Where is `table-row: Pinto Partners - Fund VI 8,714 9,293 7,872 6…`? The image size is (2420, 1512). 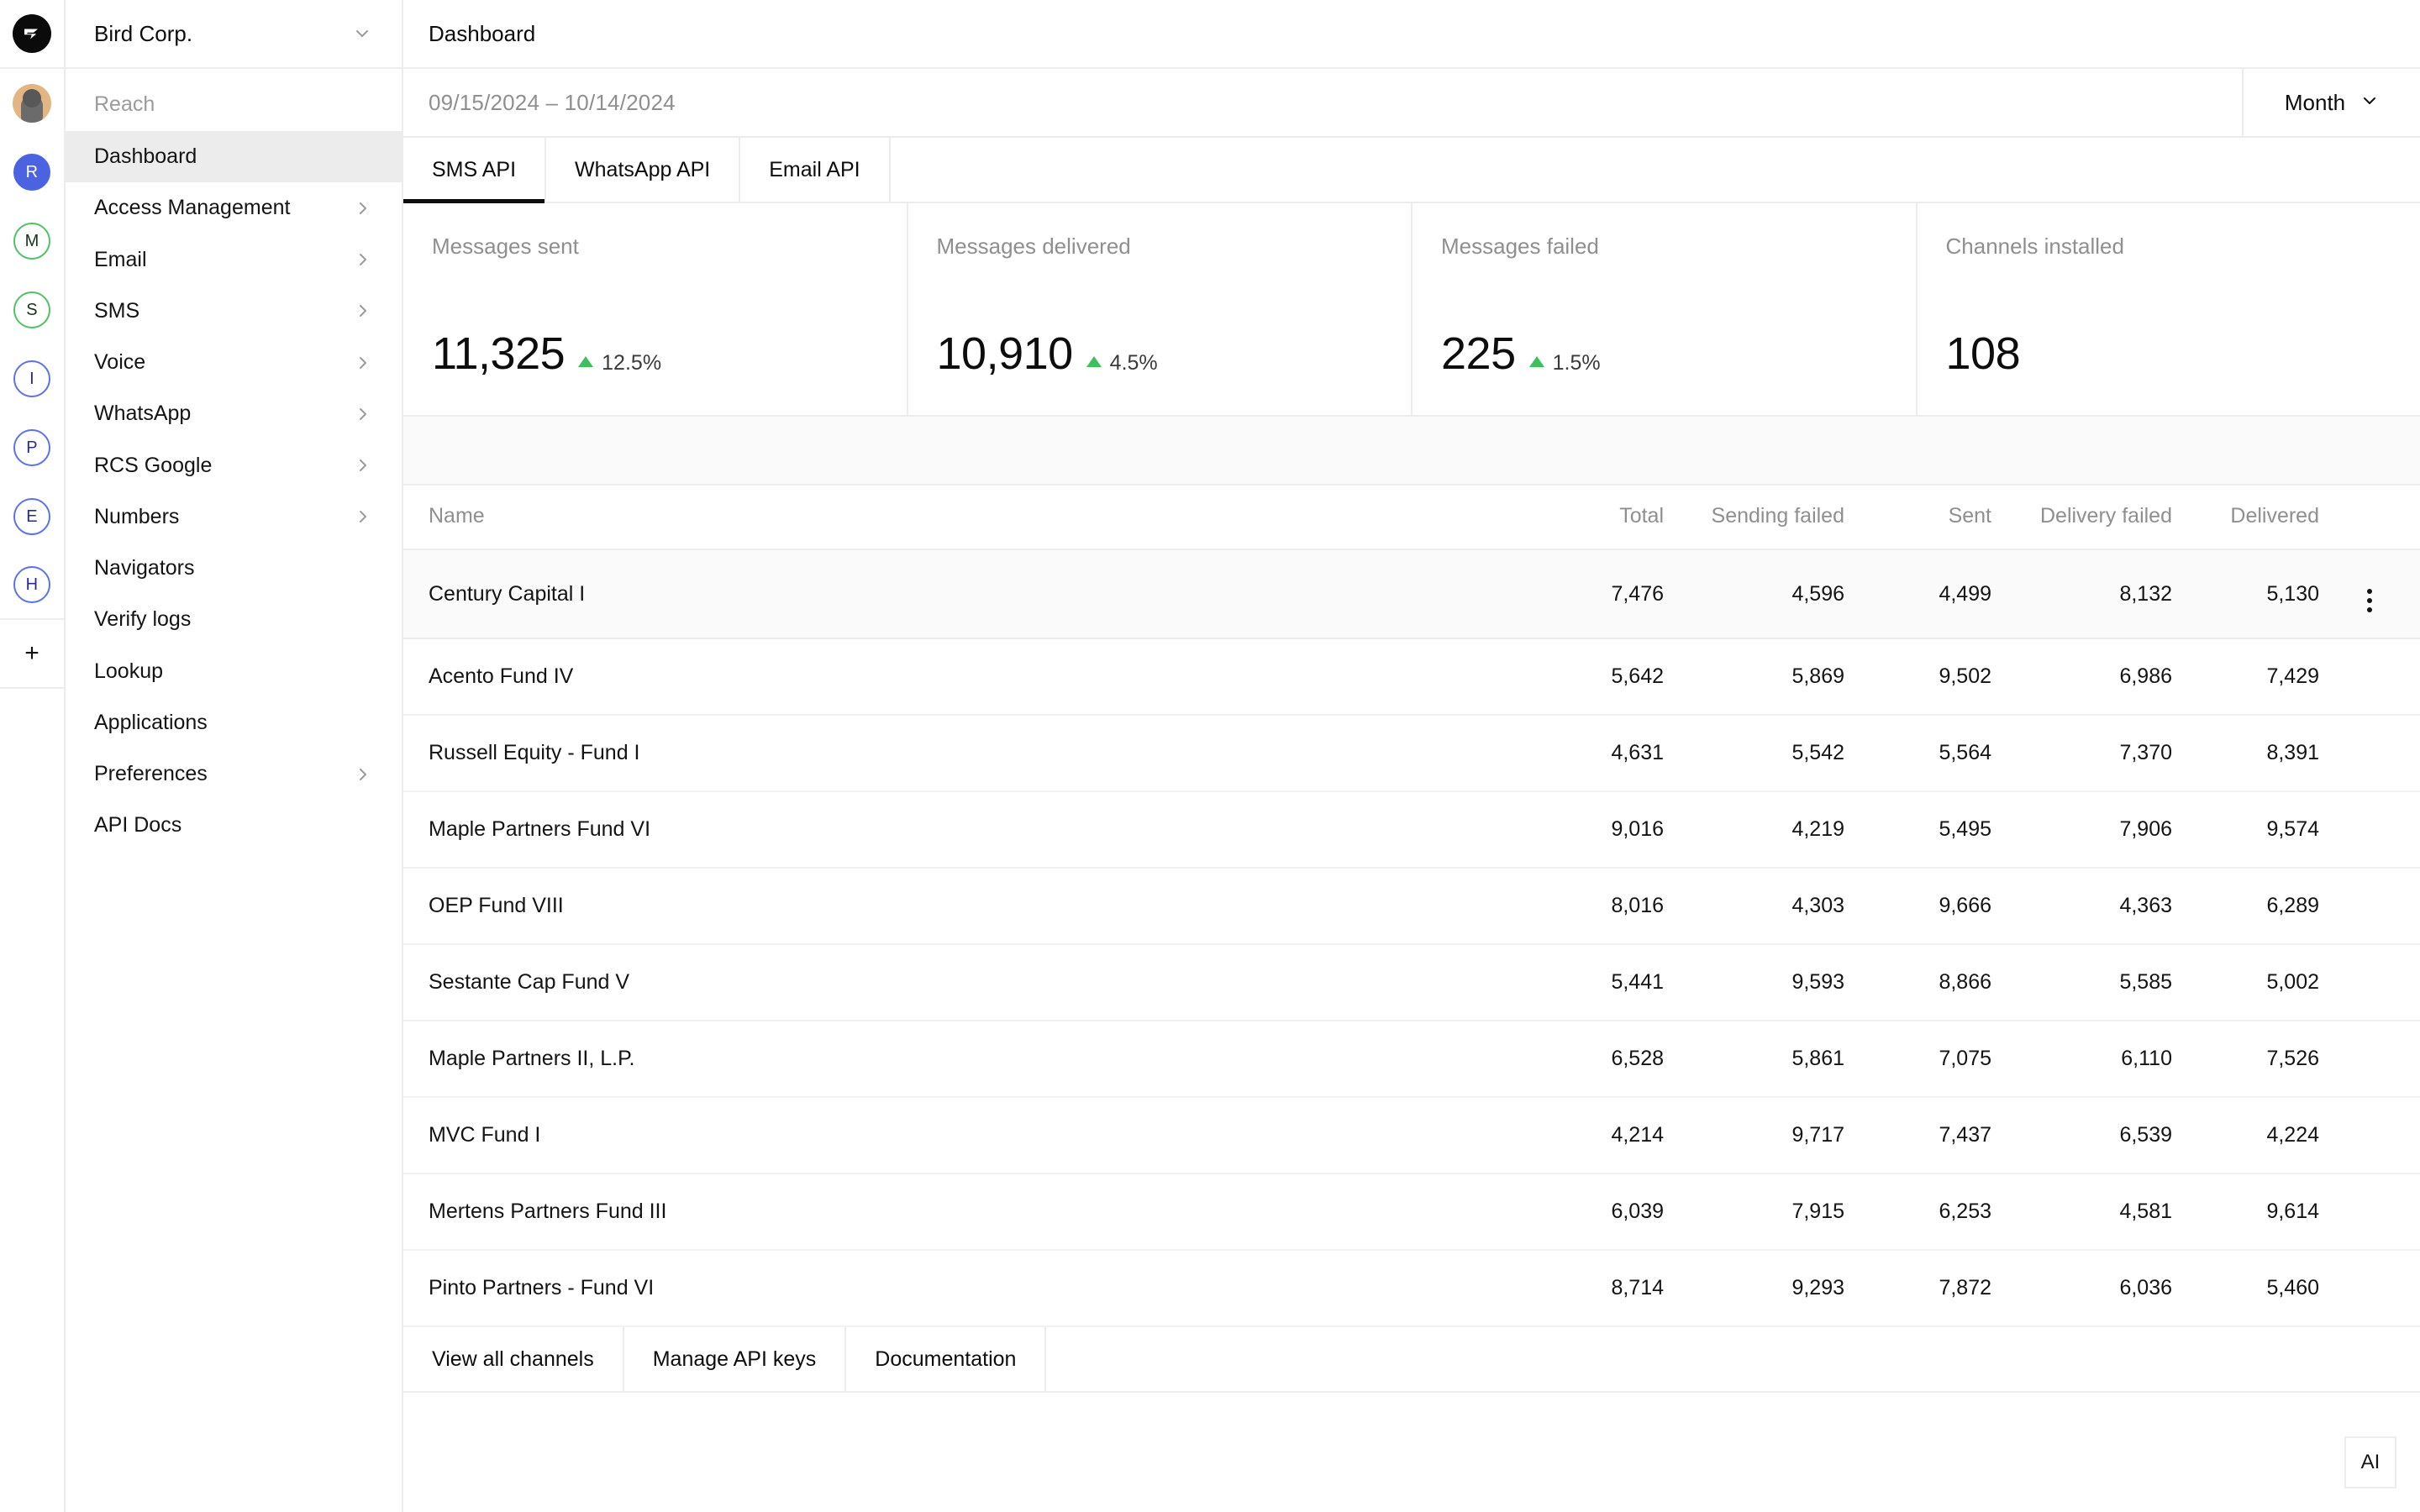 table-row: Pinto Partners - Fund VI 8,714 9,293 7,872 6… is located at coordinates (1411, 1288).